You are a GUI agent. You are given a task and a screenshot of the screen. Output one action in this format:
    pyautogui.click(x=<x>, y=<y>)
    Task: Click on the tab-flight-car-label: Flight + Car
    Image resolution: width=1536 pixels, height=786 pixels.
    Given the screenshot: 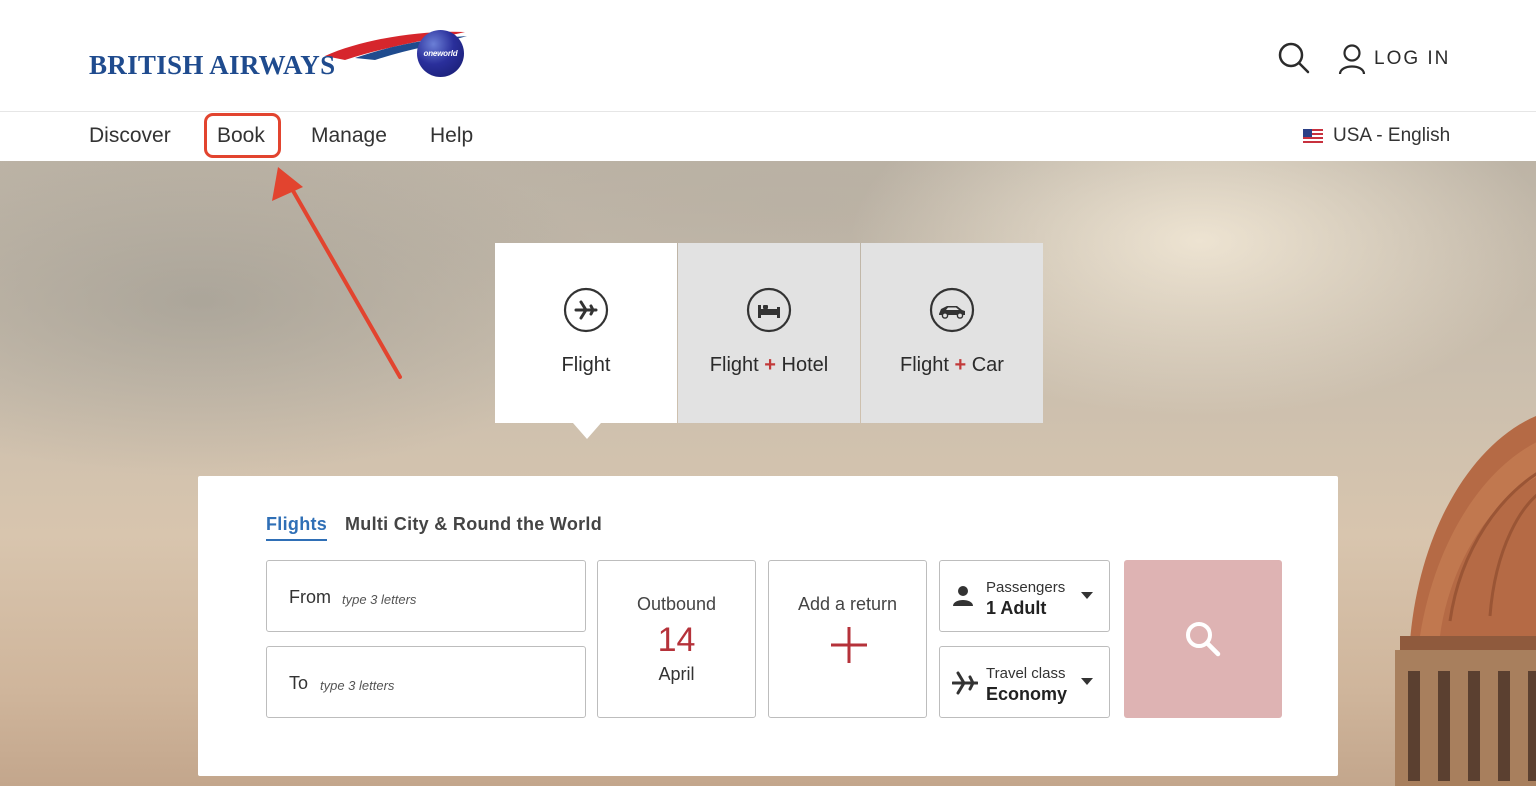 What is the action you would take?
    pyautogui.click(x=952, y=365)
    